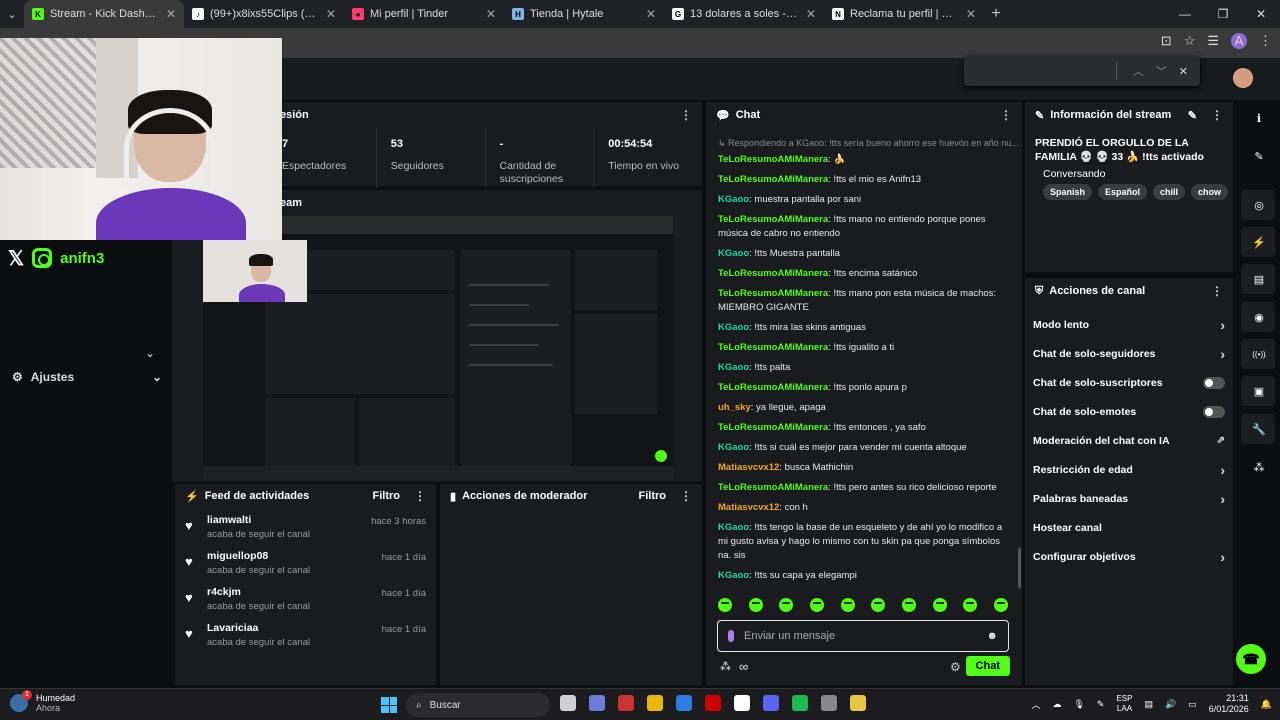 The image size is (1280, 720). What do you see at coordinates (1210, 192) in the screenshot?
I see `stream-tag: chow` at bounding box center [1210, 192].